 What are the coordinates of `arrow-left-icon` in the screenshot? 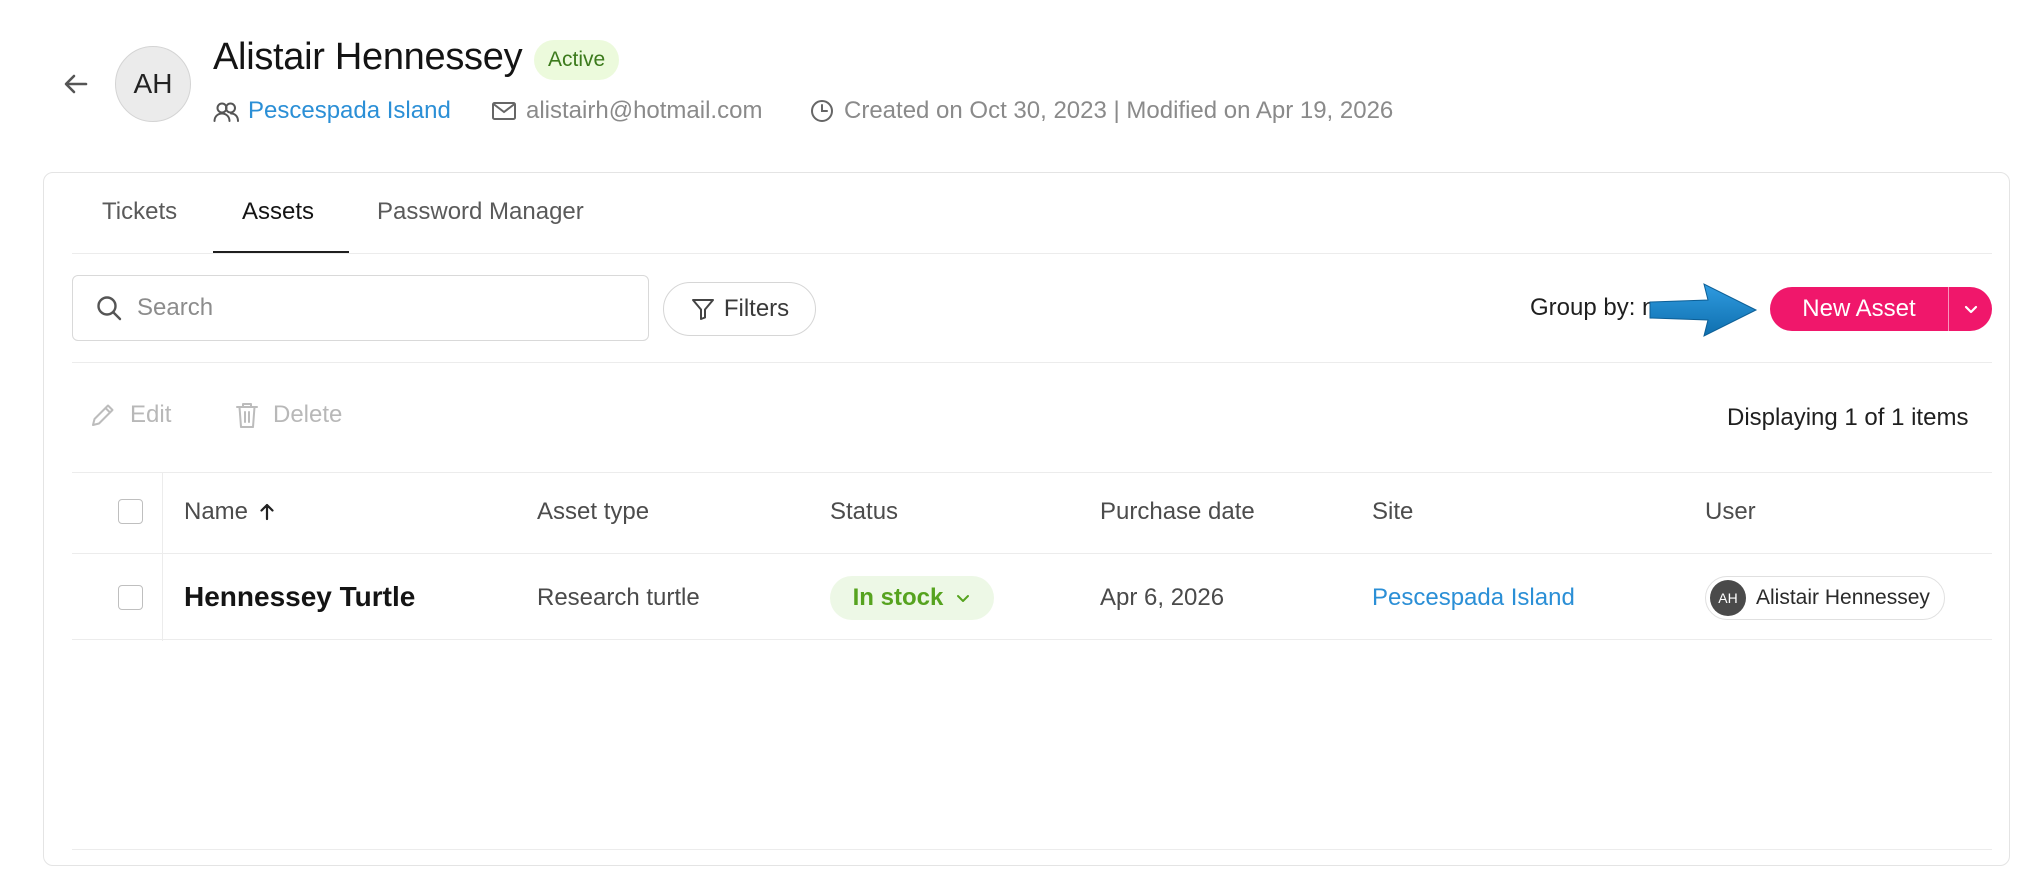 It's located at (76, 84).